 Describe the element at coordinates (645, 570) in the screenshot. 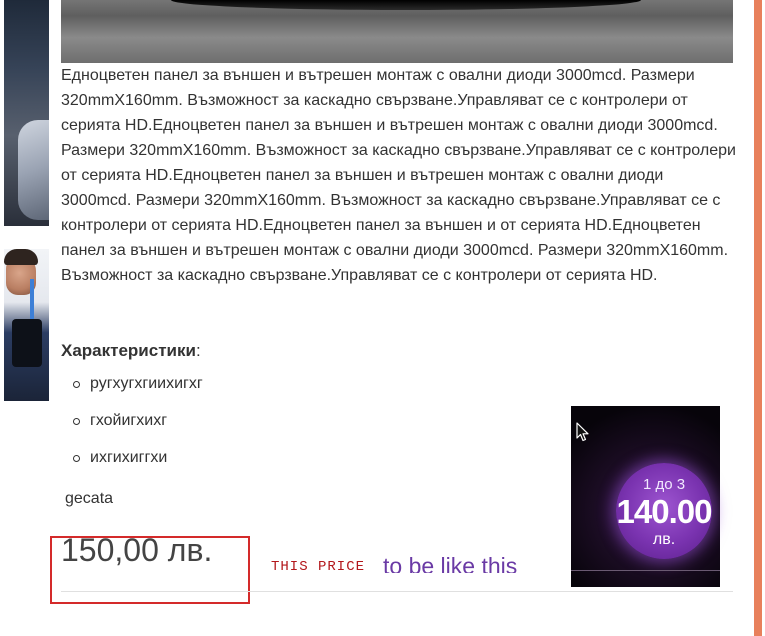

I see `badge-panel-line` at that location.